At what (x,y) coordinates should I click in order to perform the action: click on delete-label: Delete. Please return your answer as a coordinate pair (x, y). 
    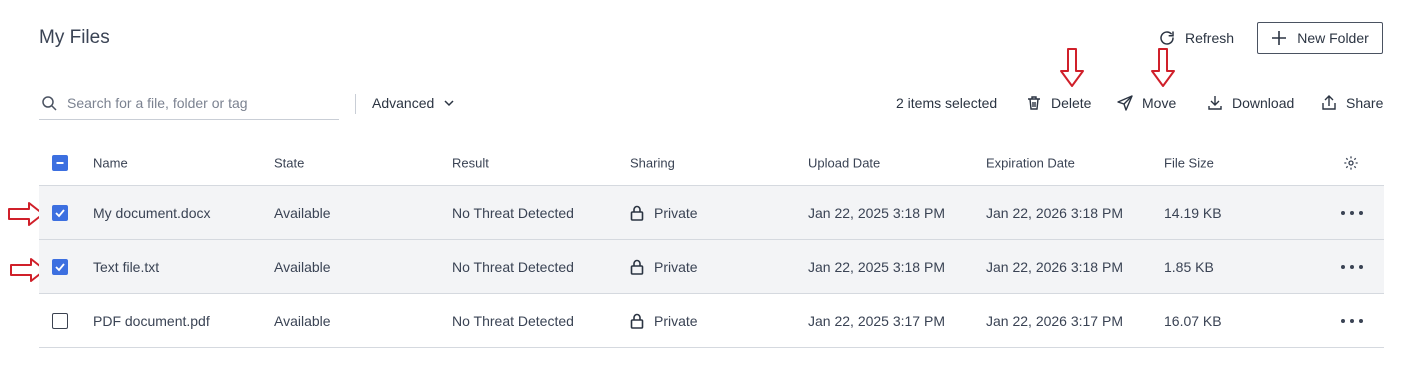
    Looking at the image, I should click on (1071, 103).